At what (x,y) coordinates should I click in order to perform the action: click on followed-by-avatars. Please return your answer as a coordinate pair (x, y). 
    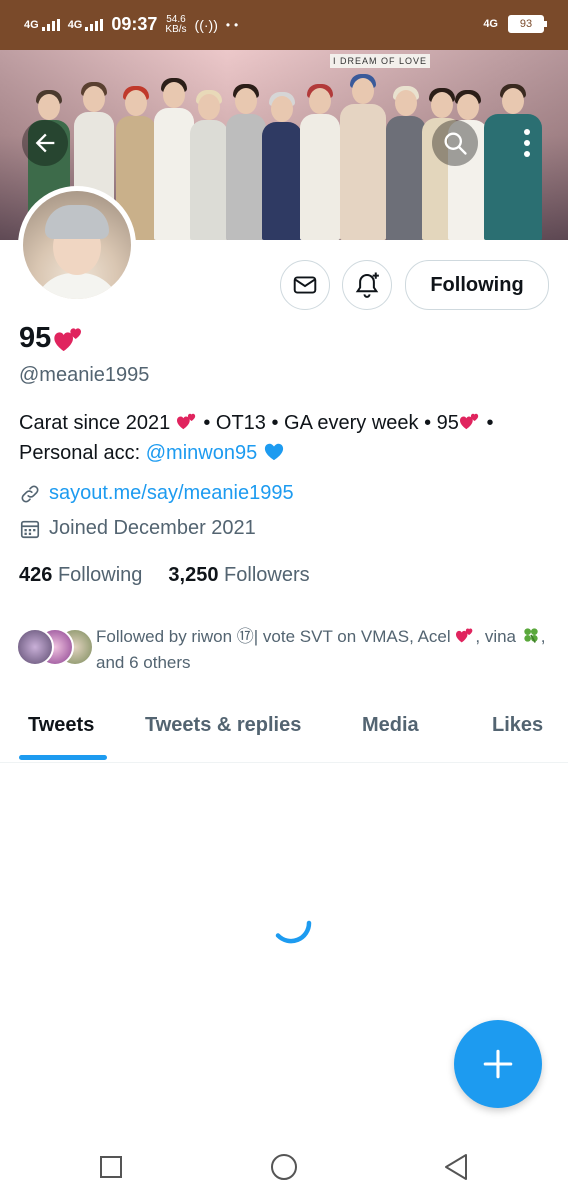
    Looking at the image, I should click on (55, 645).